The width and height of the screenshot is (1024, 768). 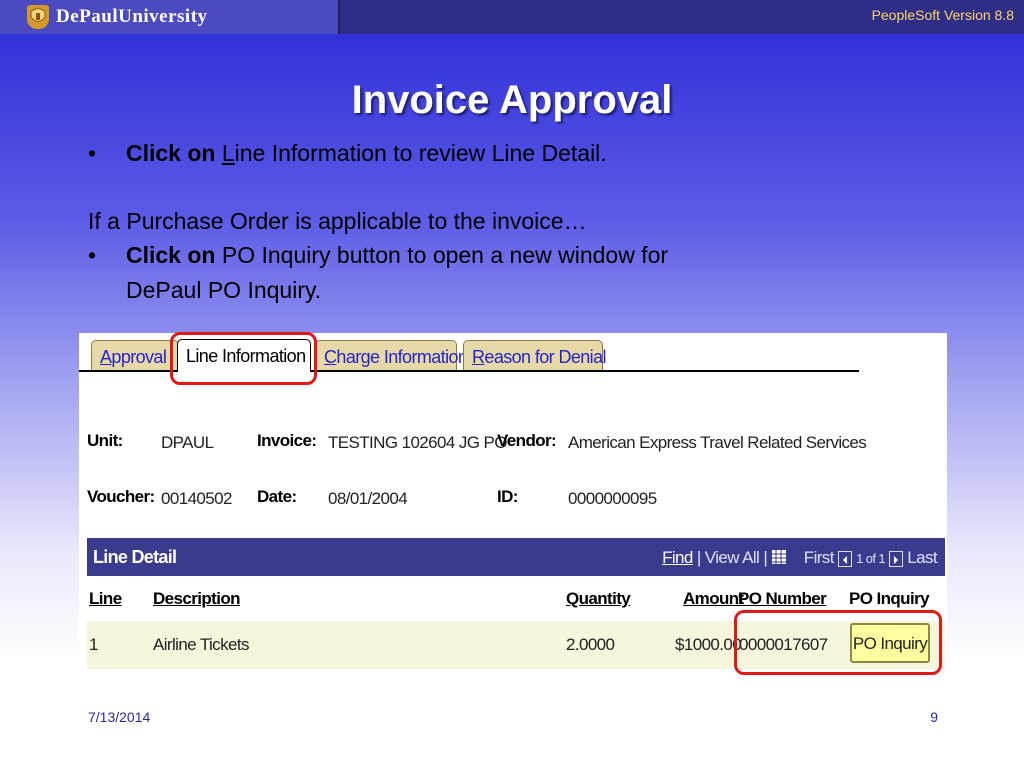 I want to click on cell-amount: $1000.00, so click(x=708, y=644).